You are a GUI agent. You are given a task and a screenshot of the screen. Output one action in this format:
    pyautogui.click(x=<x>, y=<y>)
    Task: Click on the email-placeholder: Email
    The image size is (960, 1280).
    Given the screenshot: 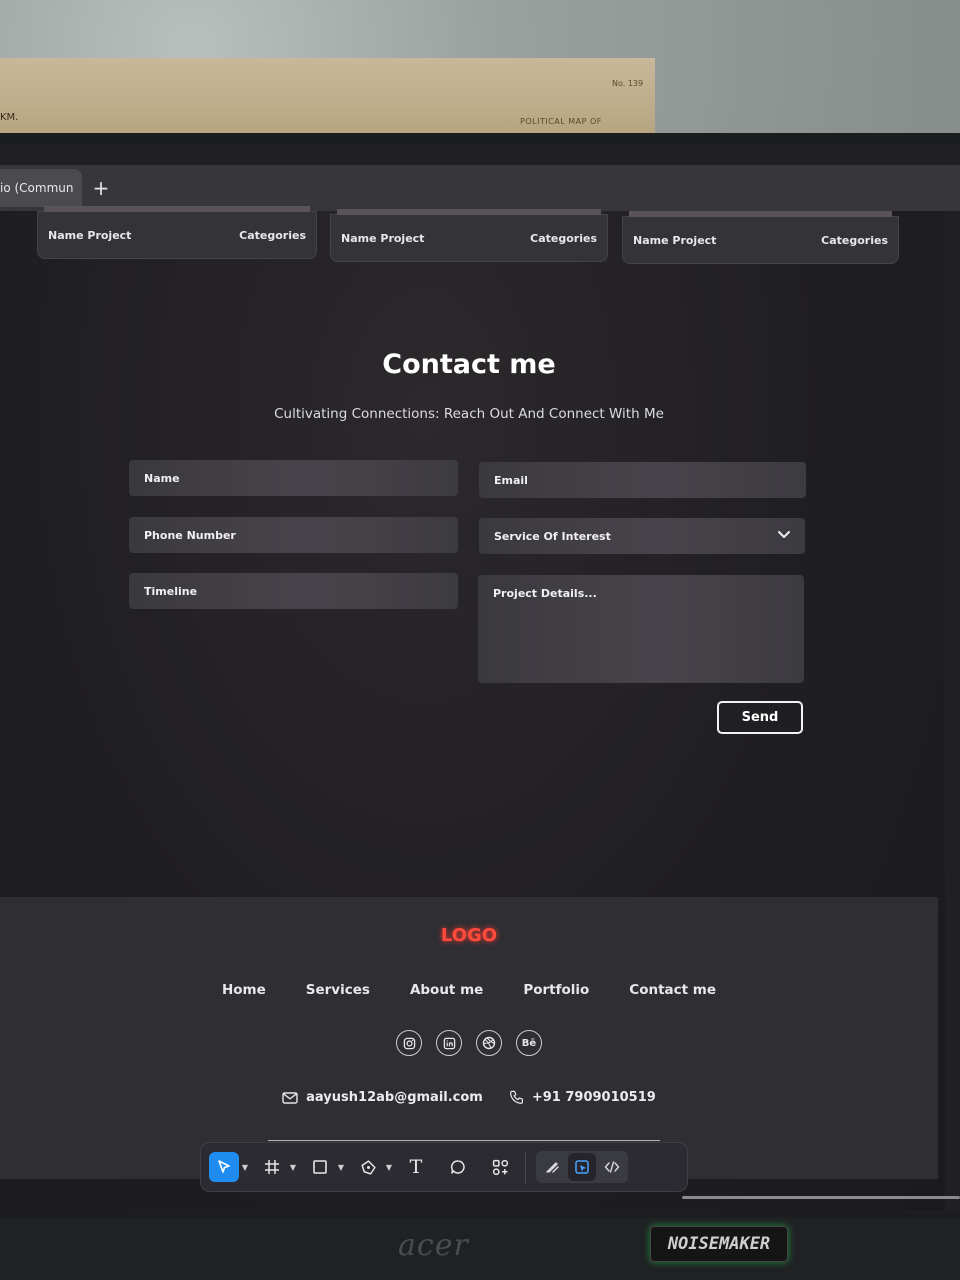 What is the action you would take?
    pyautogui.click(x=511, y=480)
    